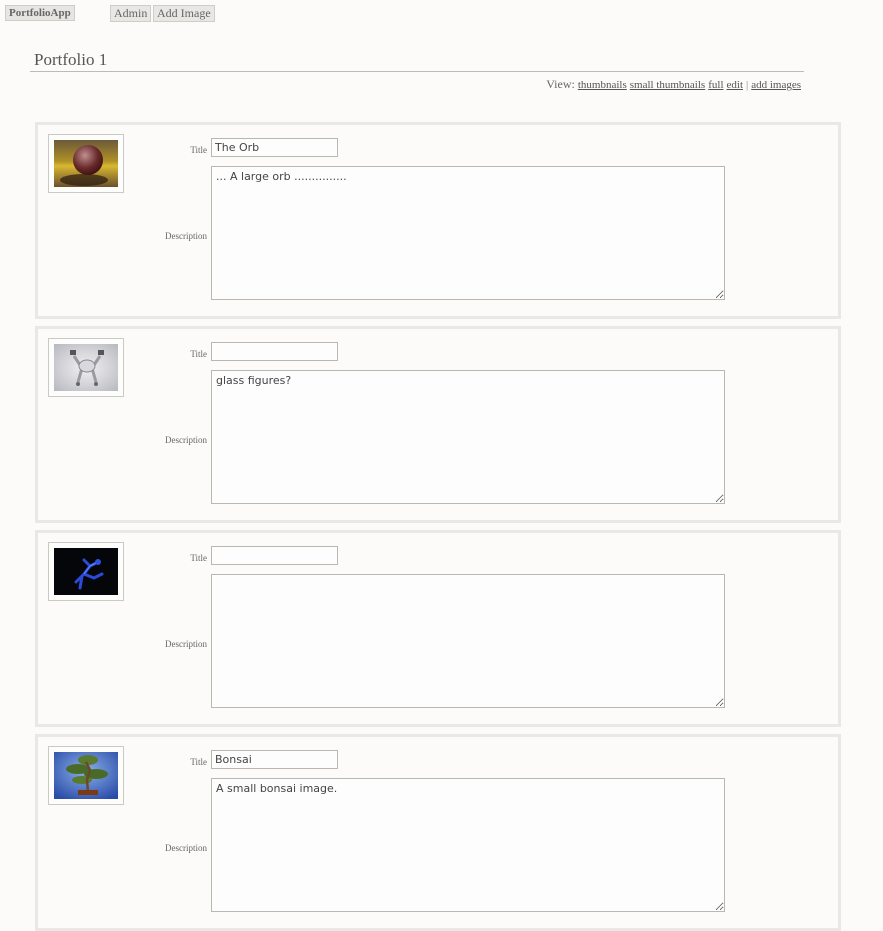 The height and width of the screenshot is (931, 883). What do you see at coordinates (468, 641) in the screenshot?
I see `description-textarea` at bounding box center [468, 641].